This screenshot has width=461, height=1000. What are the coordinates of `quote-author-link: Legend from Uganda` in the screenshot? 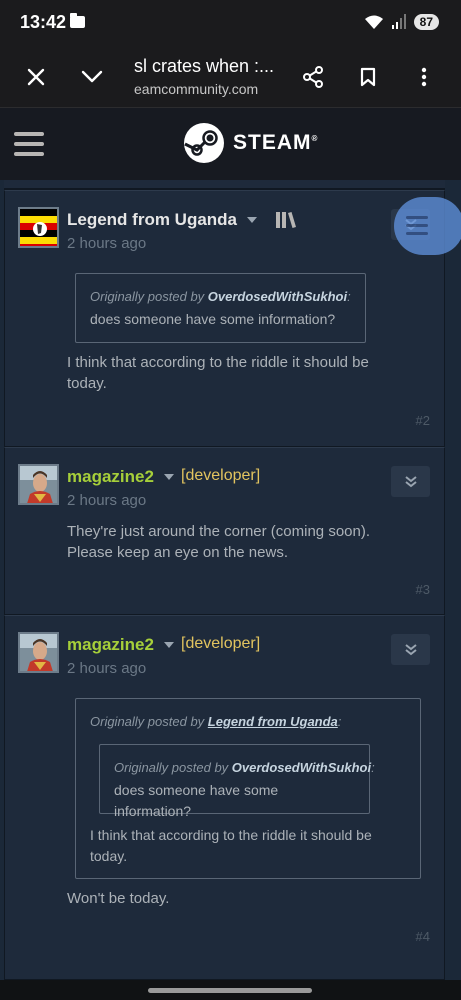 It's located at (273, 721).